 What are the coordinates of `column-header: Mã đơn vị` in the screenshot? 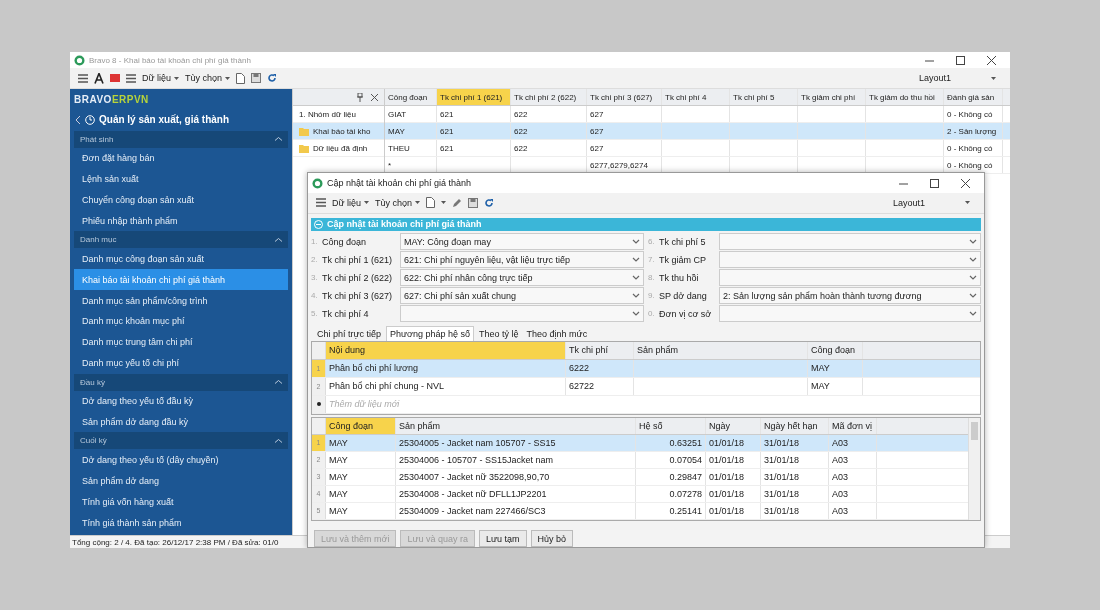 It's located at (853, 425).